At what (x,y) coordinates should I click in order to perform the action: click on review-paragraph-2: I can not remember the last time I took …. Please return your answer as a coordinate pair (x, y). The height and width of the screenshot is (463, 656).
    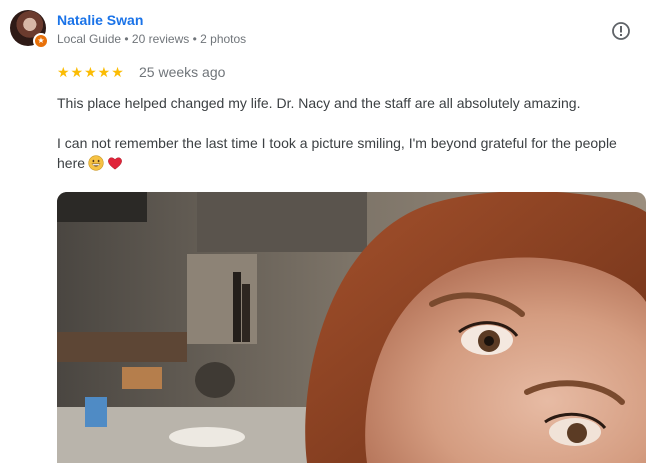
    Looking at the image, I should click on (352, 153).